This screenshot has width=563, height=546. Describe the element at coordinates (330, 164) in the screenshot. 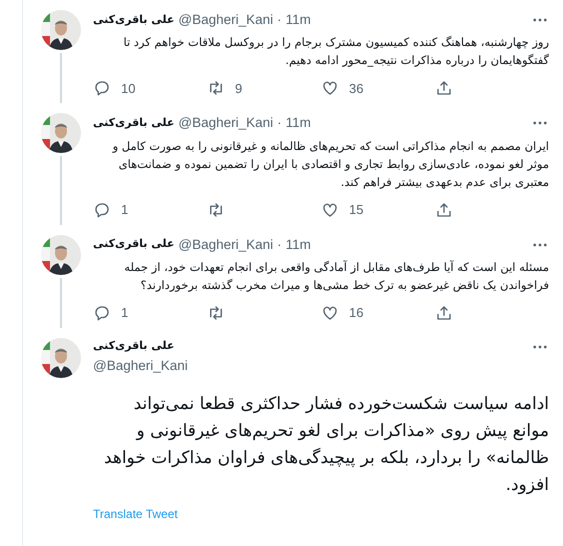

I see `tweet-text: ایران مصمم به انجام مذاکراتی است که تحریم‌های ظالمانه و غیرقانونی را به صورت کامل و موثر لغو نموده، عادی‌سازی روابط تجاری و اقتصادی با ایران را تضمین نموده و ضمانت‌های معتبری برای عدم بدعهدی بیشتر فراهم کند.` at that location.